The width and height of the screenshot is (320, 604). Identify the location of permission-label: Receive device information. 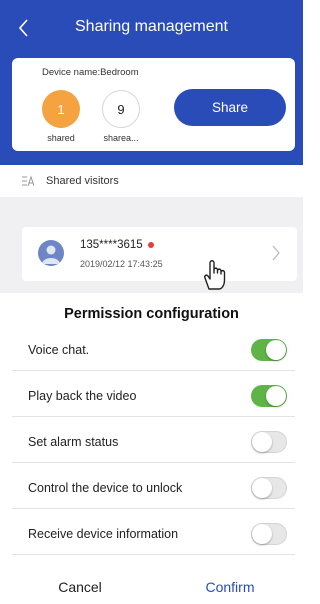
(103, 534).